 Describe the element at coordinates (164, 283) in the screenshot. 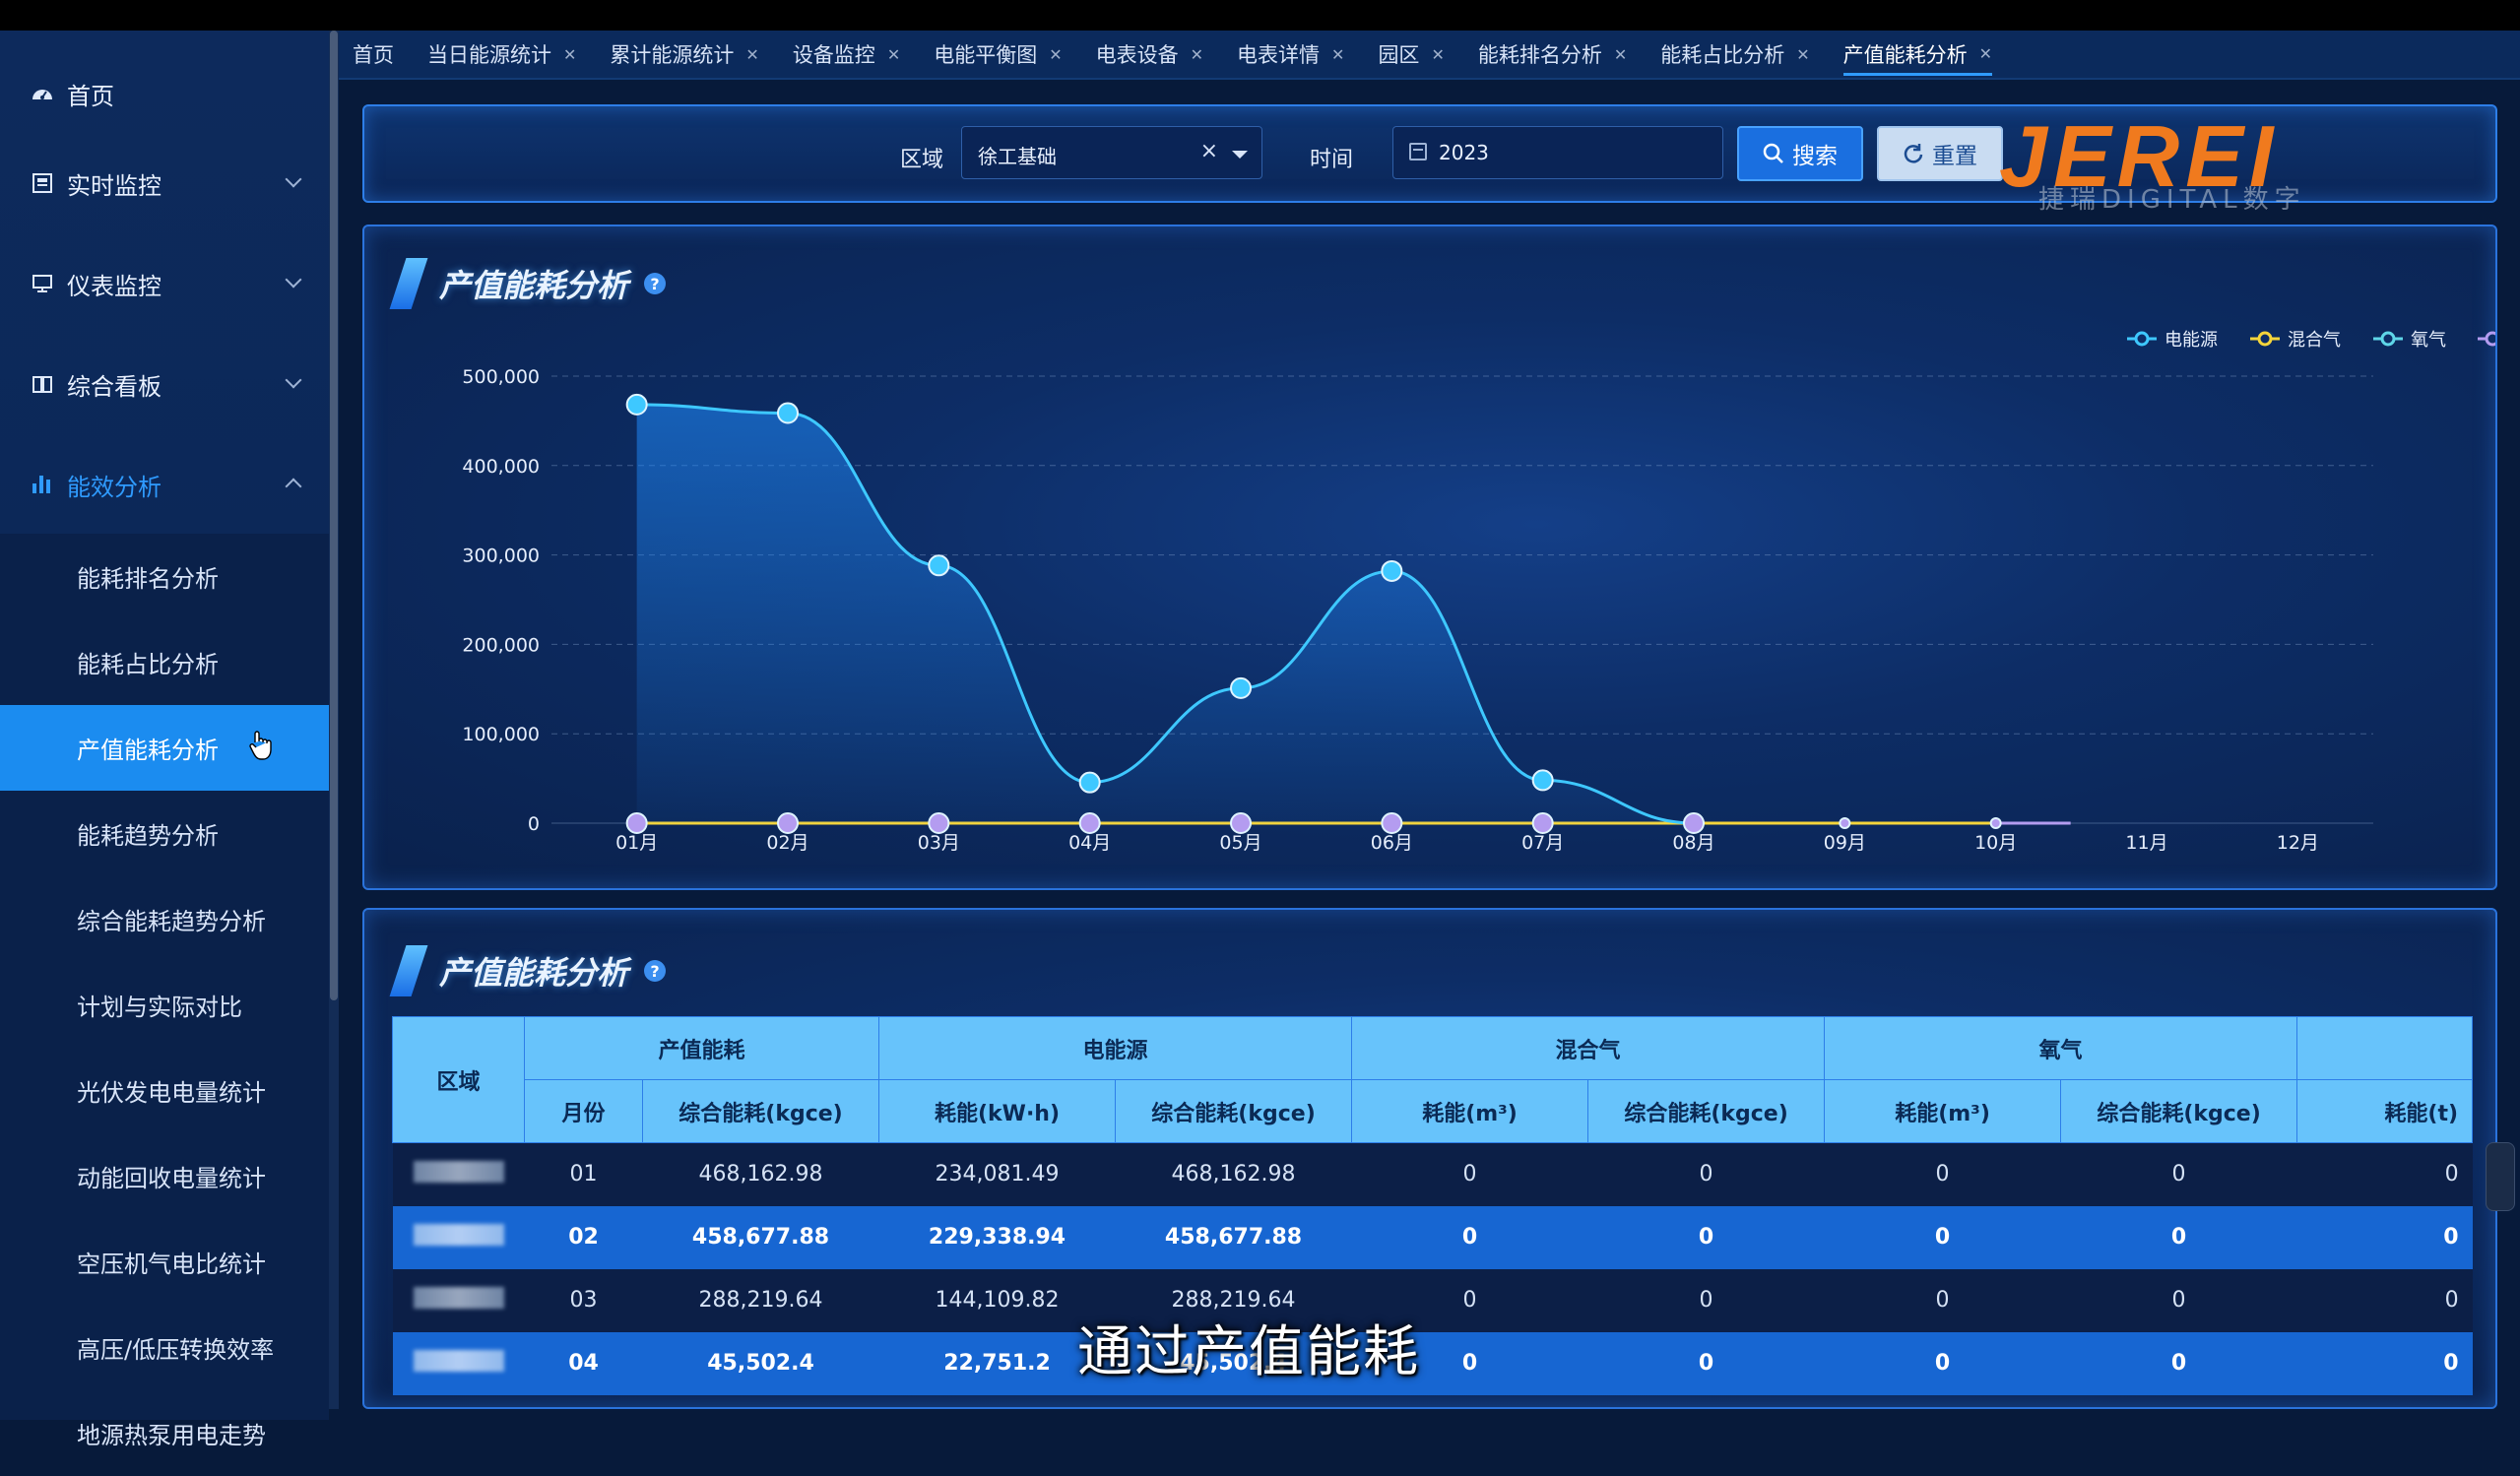

I see `sidebar-item-meter-monitor: 仪表监控` at that location.